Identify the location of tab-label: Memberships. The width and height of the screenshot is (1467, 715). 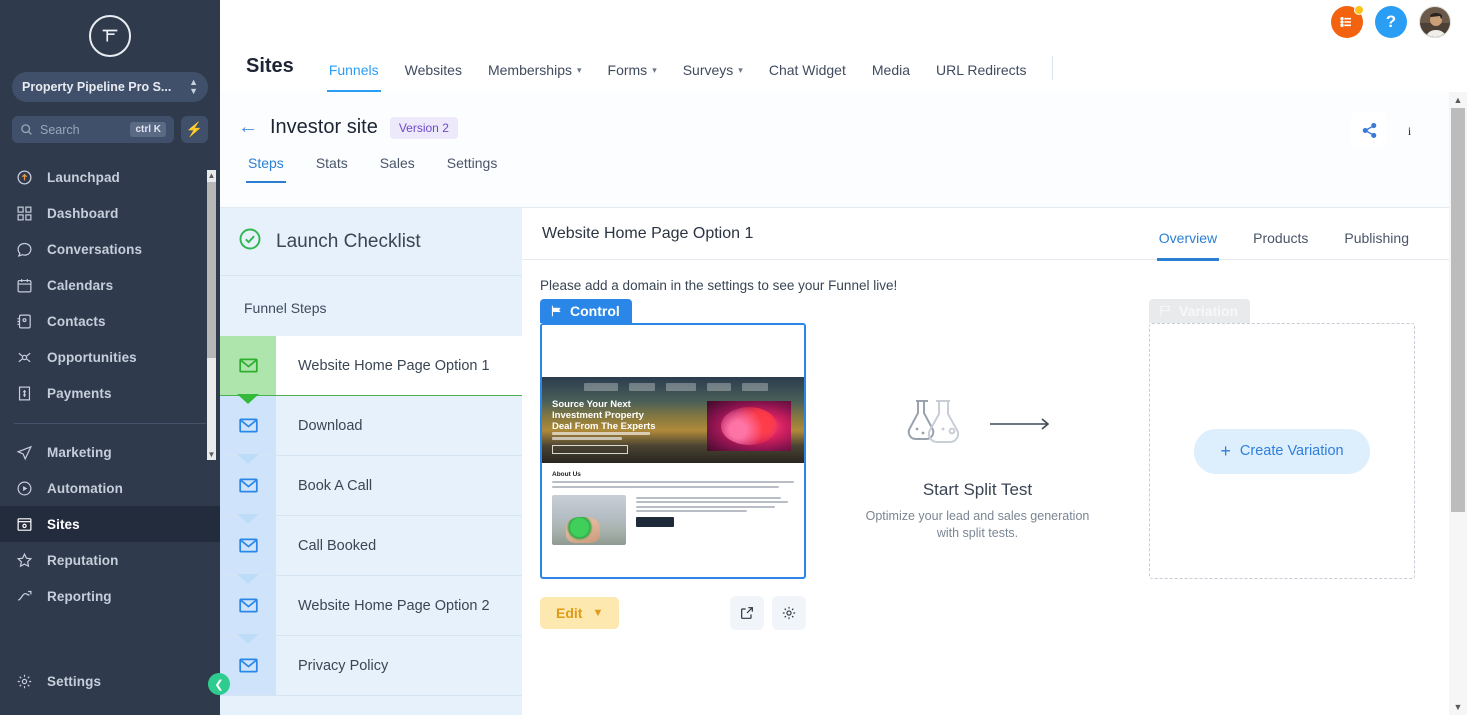
(529, 70).